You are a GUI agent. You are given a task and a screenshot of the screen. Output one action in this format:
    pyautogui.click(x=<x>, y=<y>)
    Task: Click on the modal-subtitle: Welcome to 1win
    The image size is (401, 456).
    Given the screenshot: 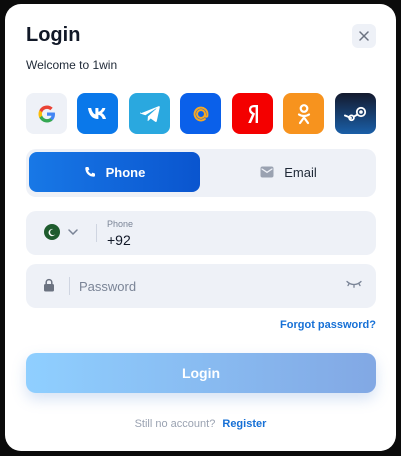 What is the action you would take?
    pyautogui.click(x=72, y=65)
    